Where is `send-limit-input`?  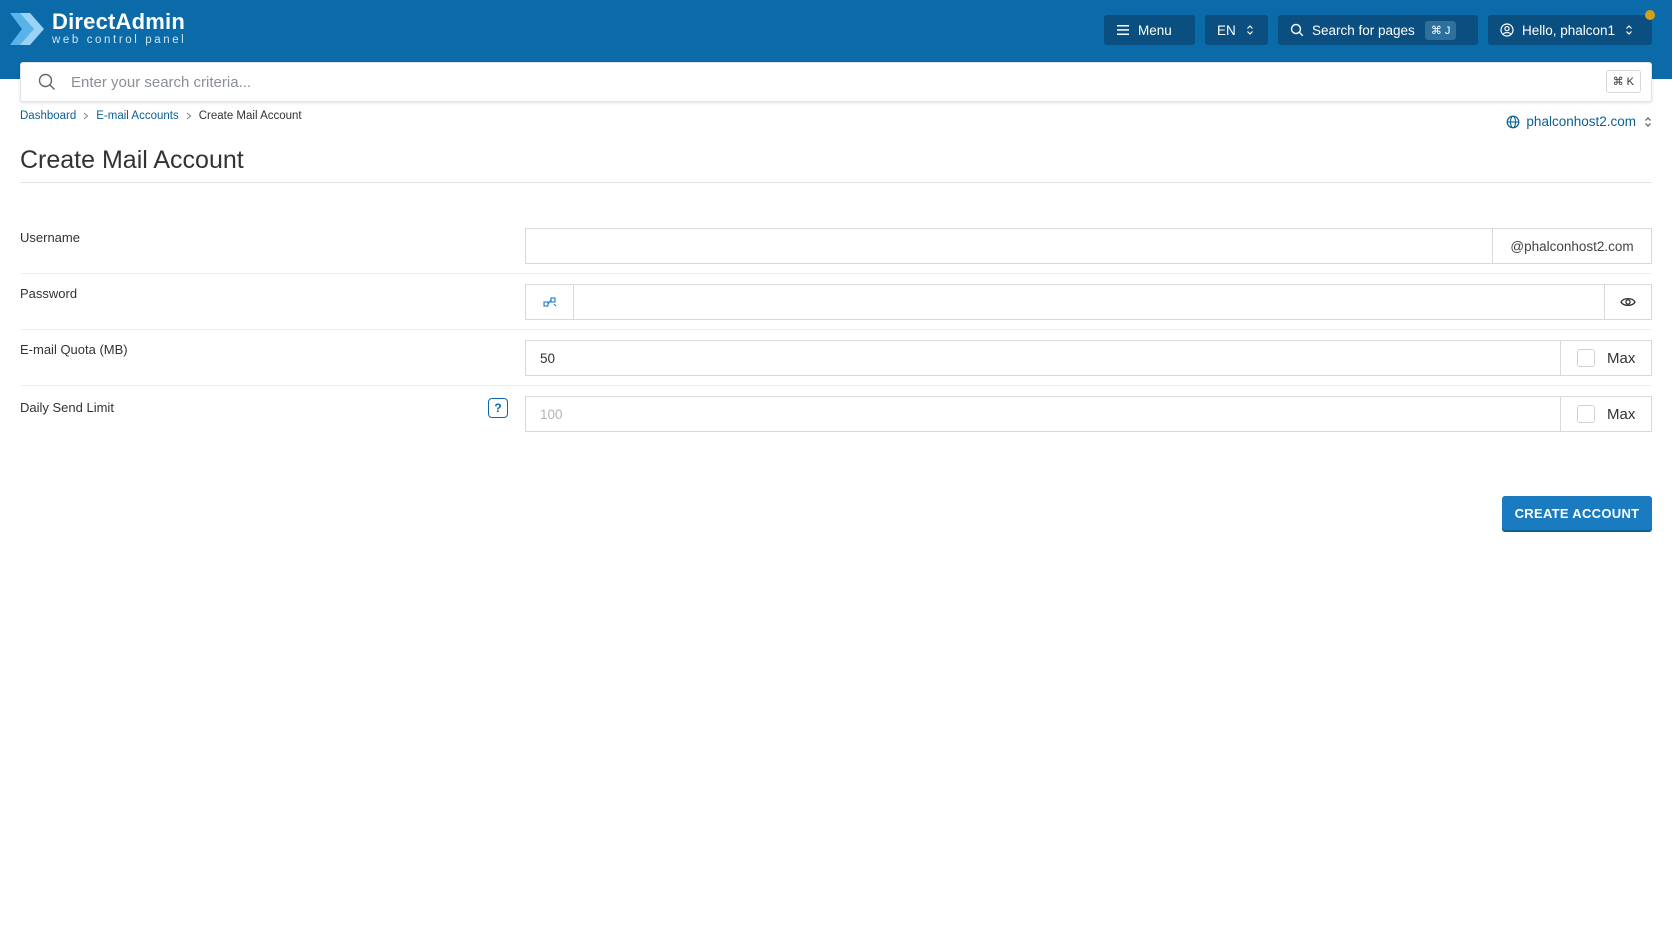
send-limit-input is located at coordinates (1043, 414).